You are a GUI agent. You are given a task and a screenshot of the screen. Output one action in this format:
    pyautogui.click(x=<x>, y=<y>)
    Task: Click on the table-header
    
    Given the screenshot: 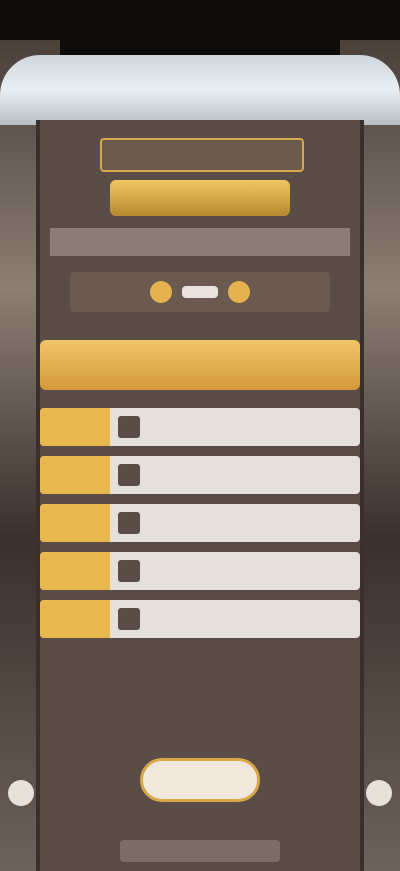 What is the action you would take?
    pyautogui.click(x=200, y=365)
    